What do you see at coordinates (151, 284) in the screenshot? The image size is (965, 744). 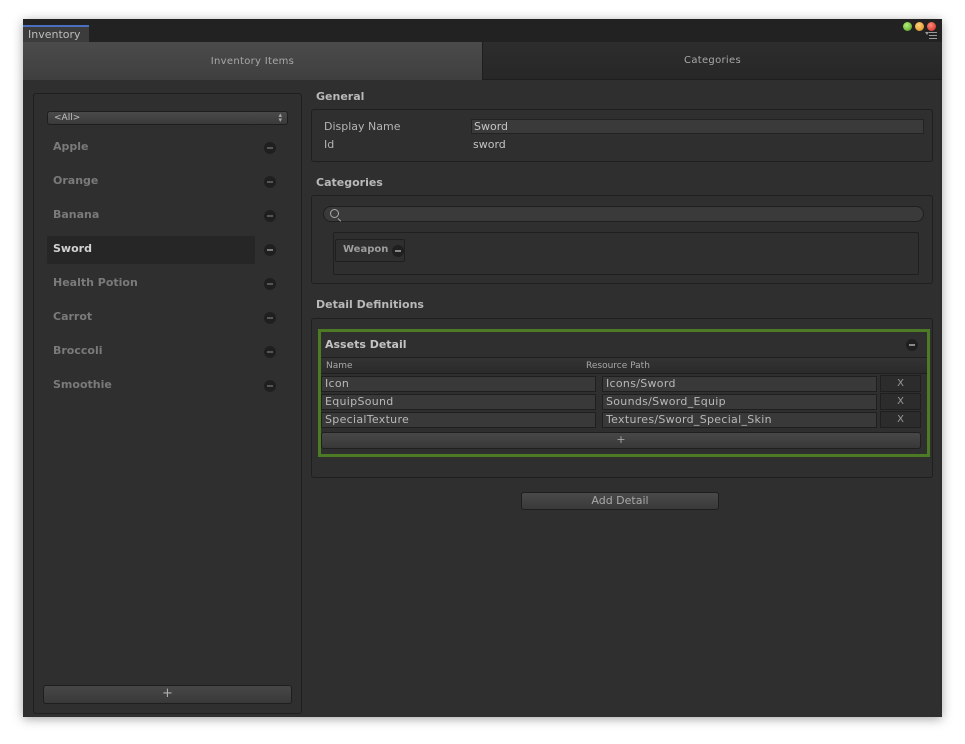 I see `item-label: Health Potion` at bounding box center [151, 284].